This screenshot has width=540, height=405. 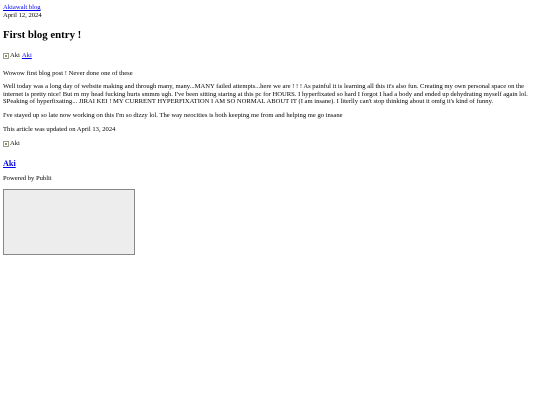 What do you see at coordinates (270, 56) in the screenshot?
I see `post-author-line: Aki Aki` at bounding box center [270, 56].